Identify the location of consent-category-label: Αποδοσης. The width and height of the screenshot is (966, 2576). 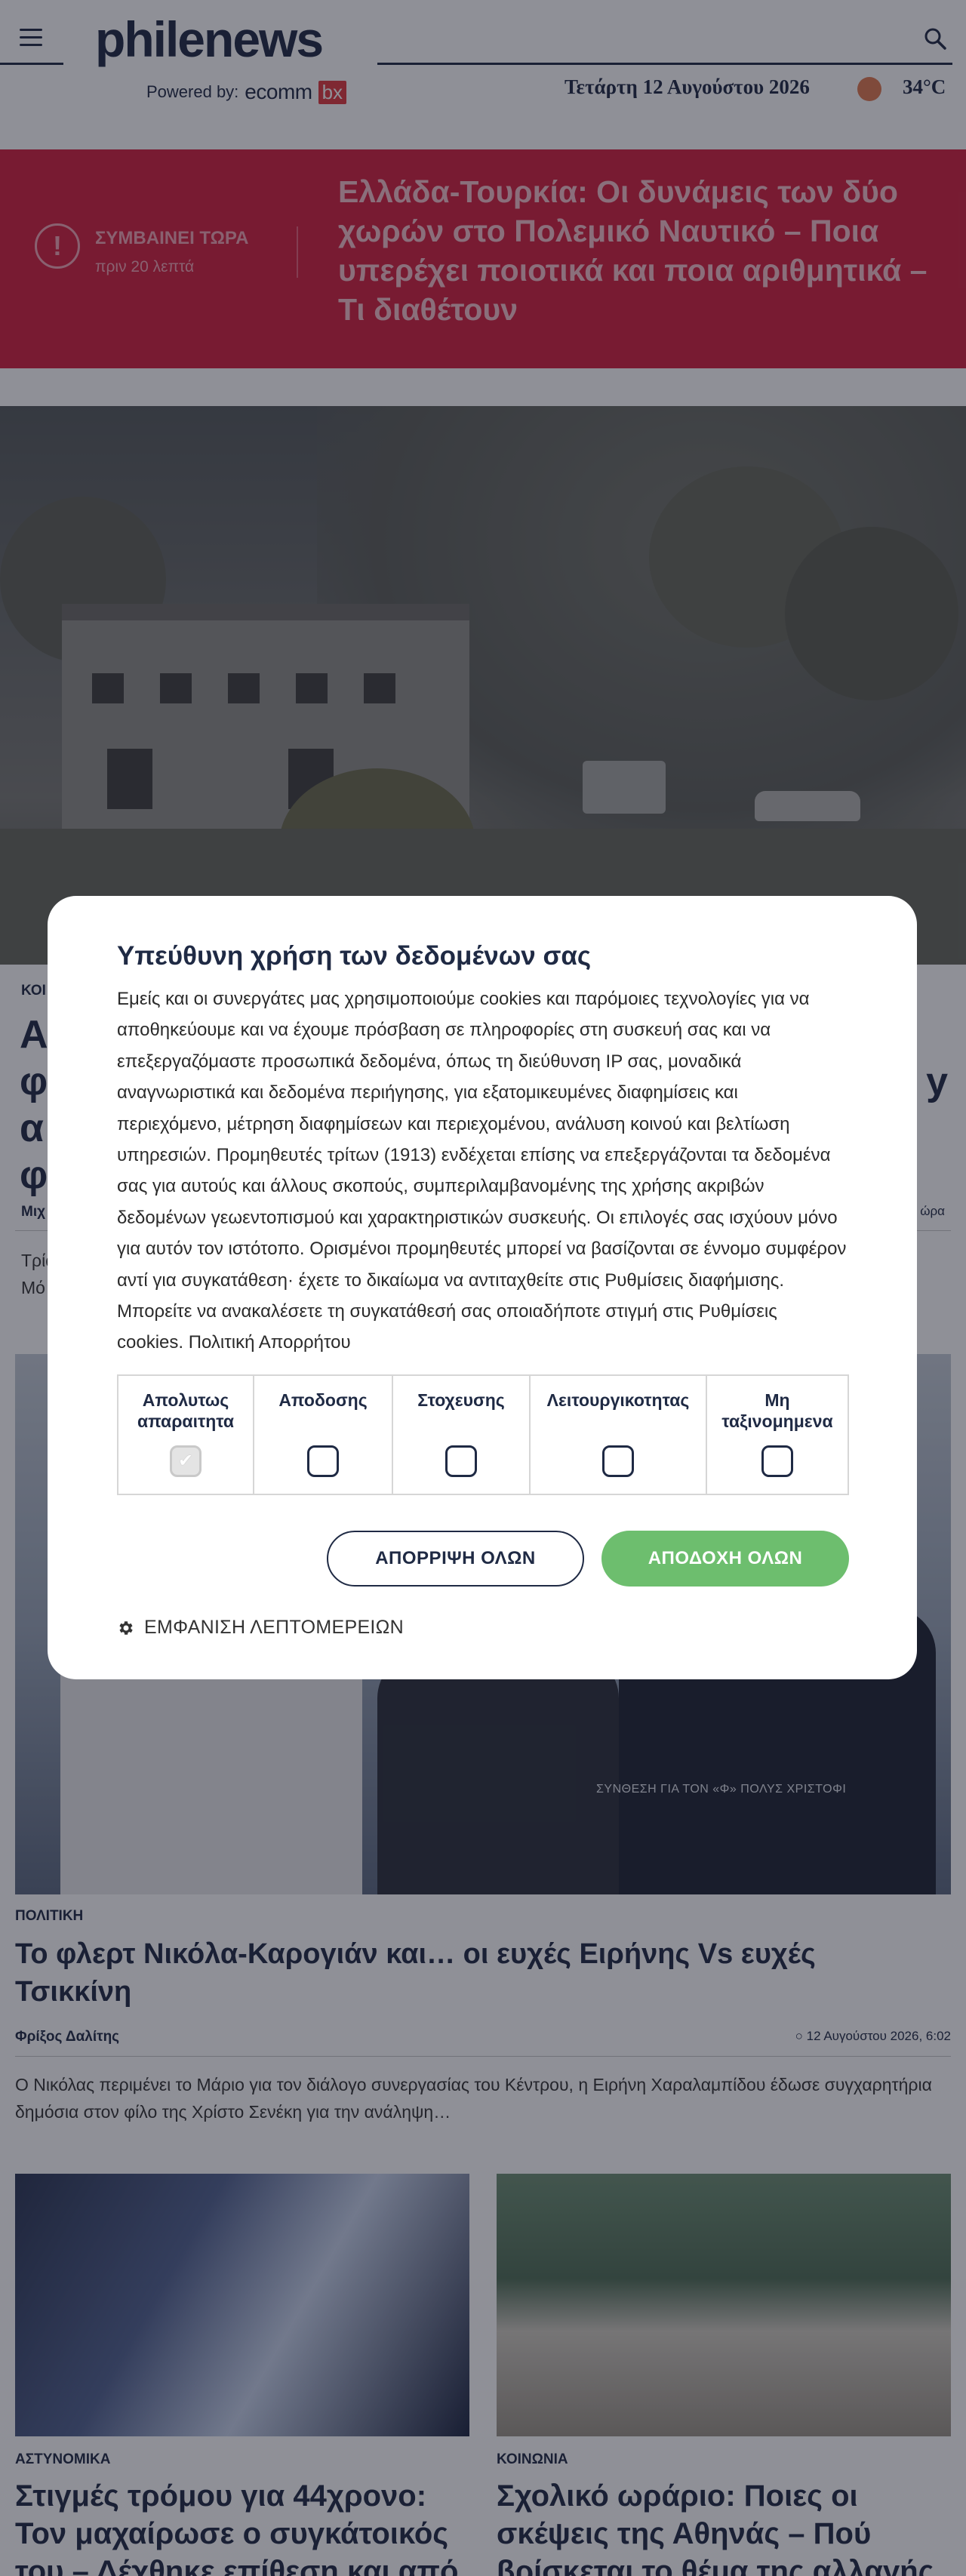
(323, 1400).